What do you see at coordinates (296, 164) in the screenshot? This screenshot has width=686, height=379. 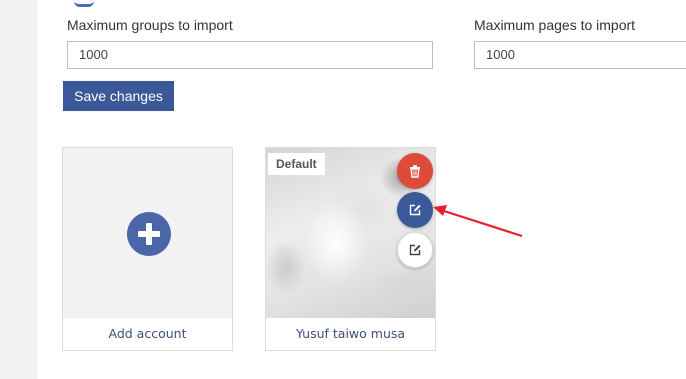 I see `default-badge: Default` at bounding box center [296, 164].